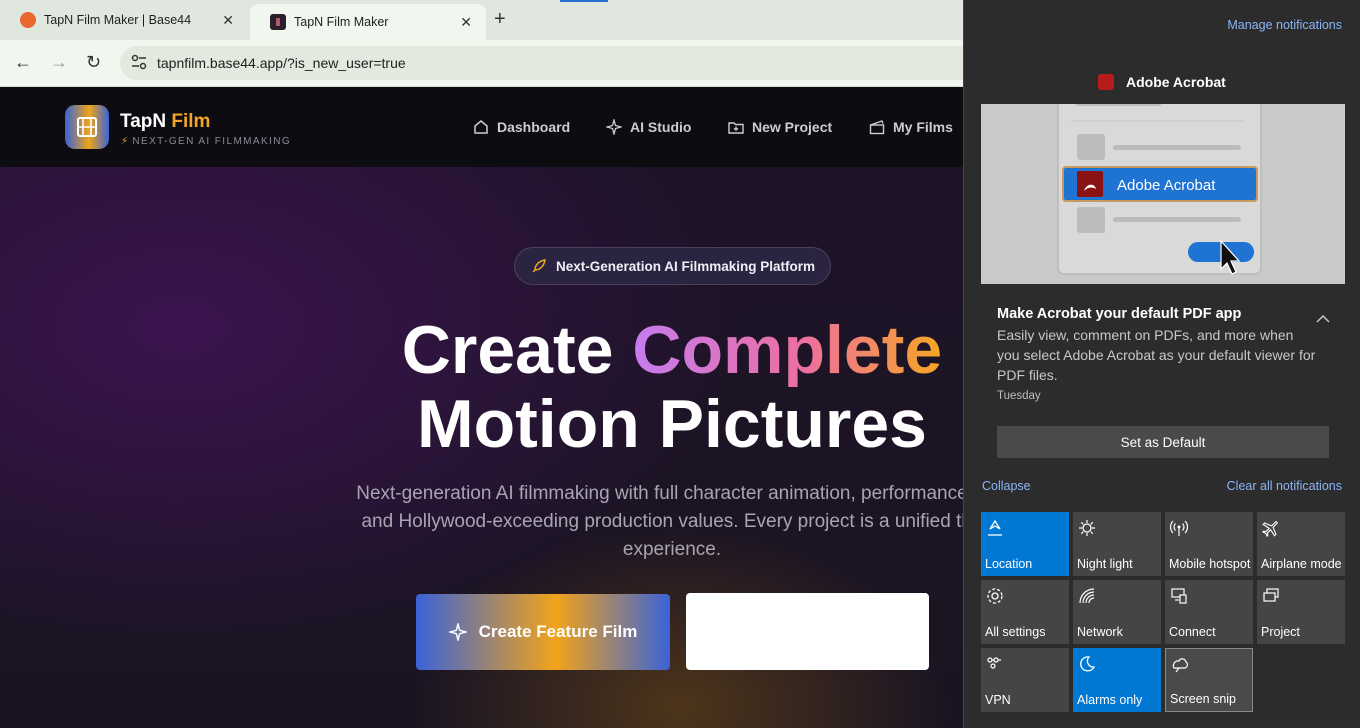  I want to click on quick-action-airplane-mode: Airplane mode, so click(1301, 544).